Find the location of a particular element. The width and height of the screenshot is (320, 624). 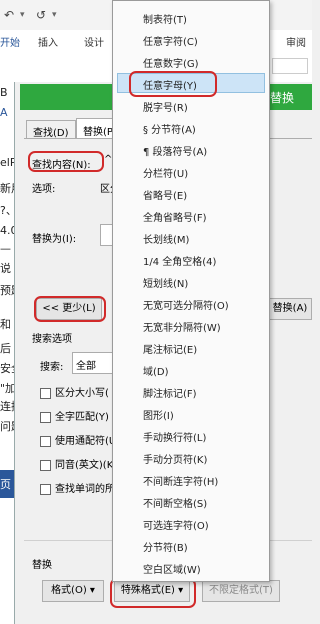

word-forms-checkbox: 查找单词的所 is located at coordinates (77, 487).